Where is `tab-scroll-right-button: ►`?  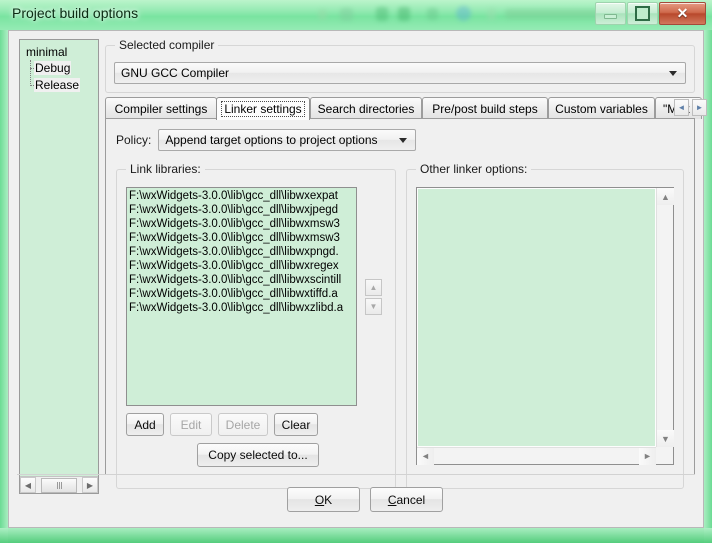
tab-scroll-right-button: ► is located at coordinates (699, 107).